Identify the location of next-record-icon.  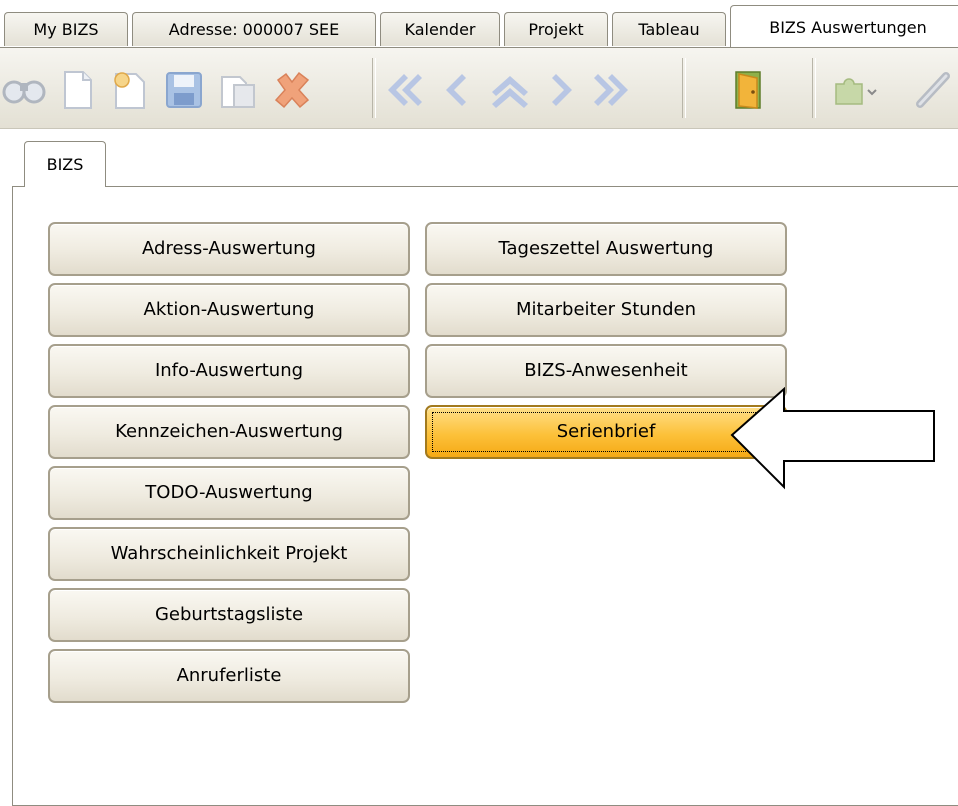
(562, 90).